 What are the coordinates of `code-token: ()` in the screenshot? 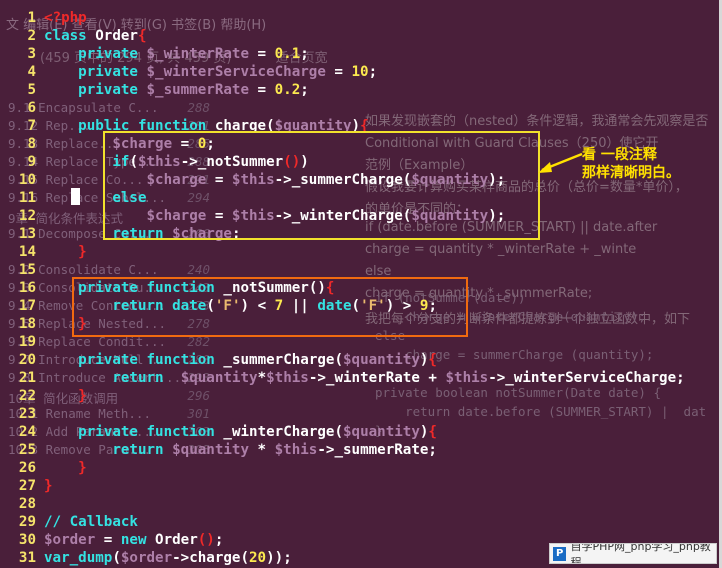 It's located at (206, 540).